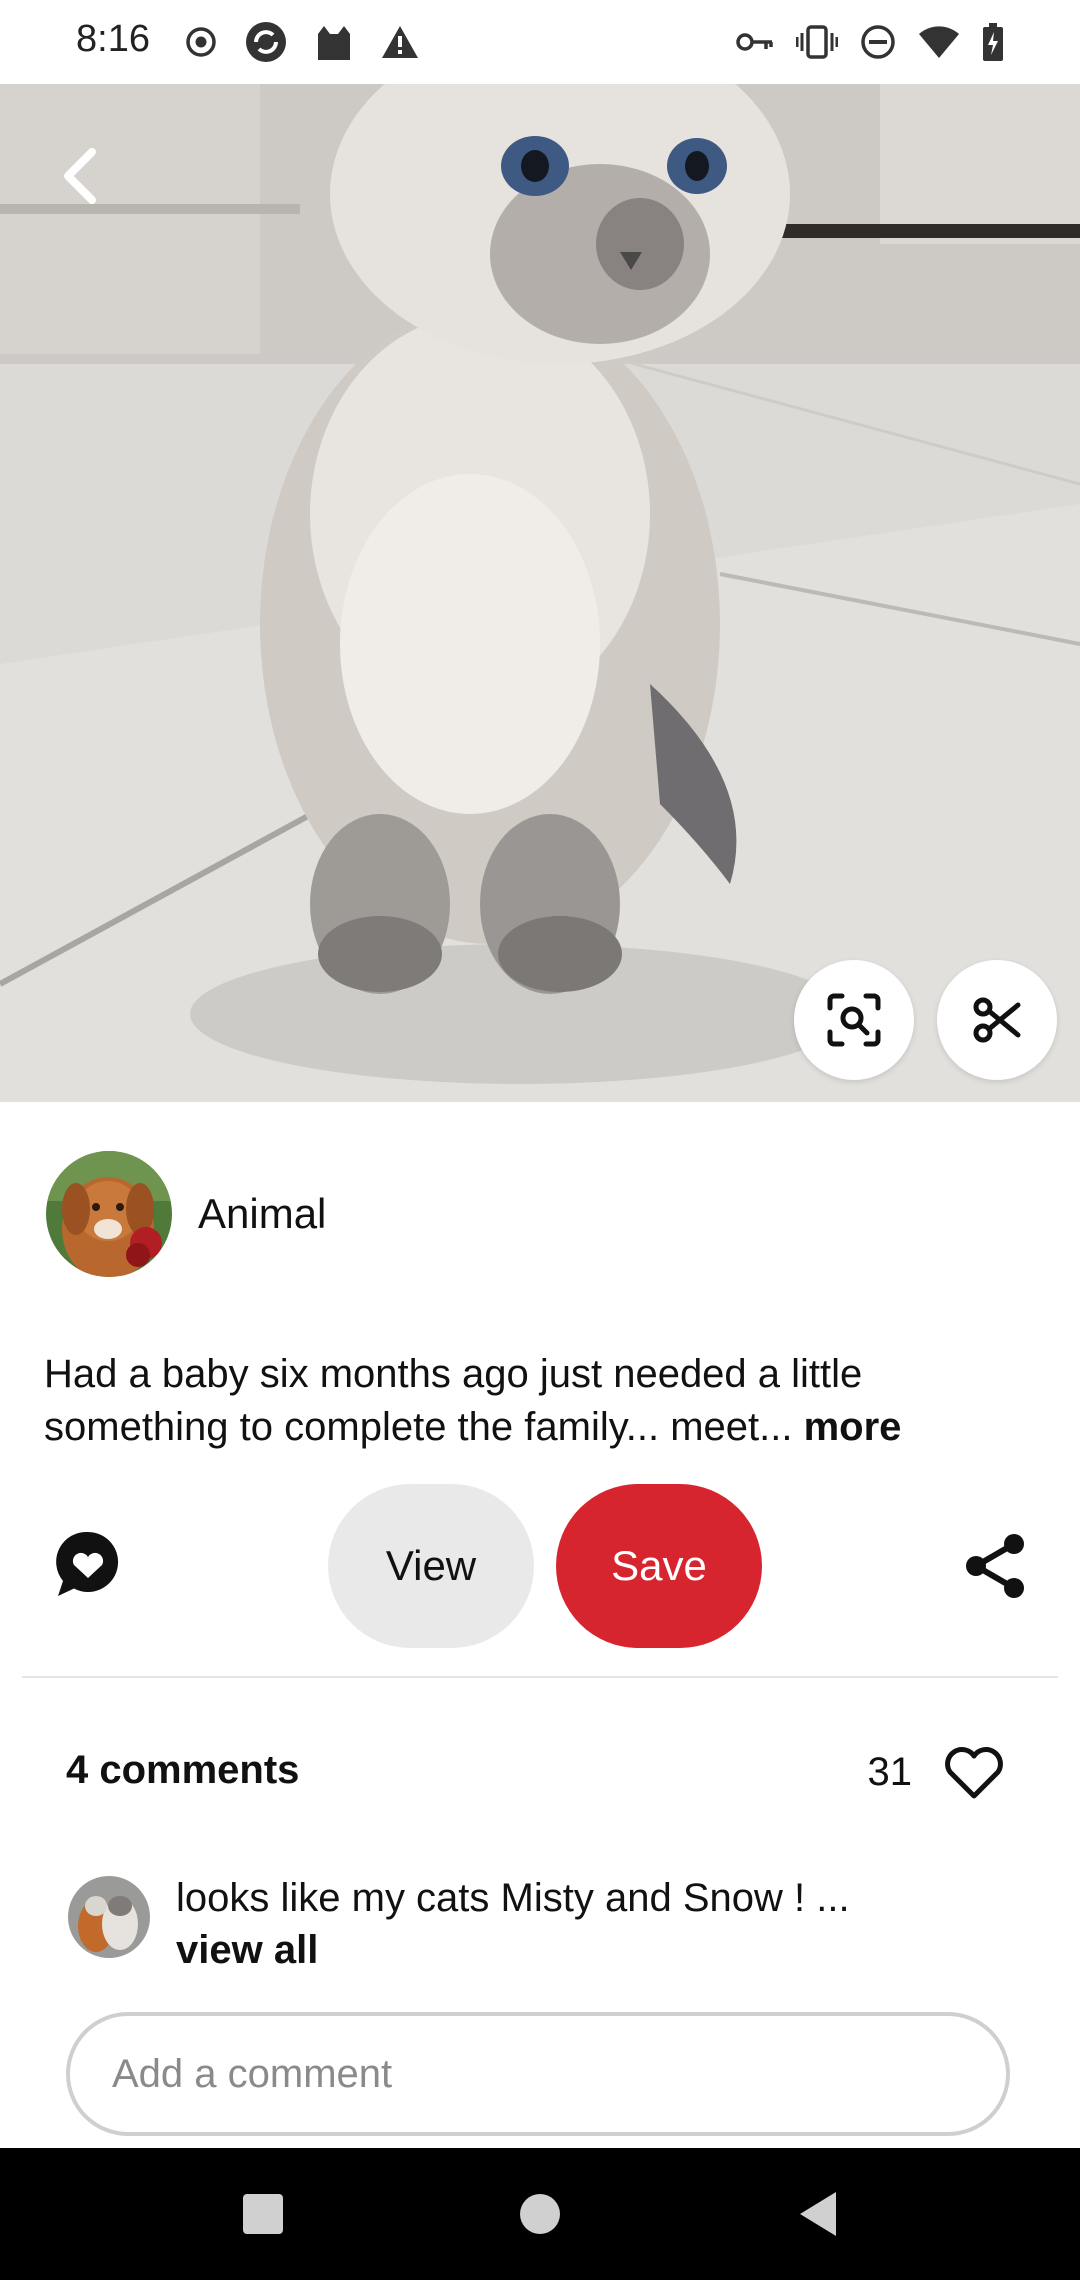 The height and width of the screenshot is (2280, 1080). I want to click on view-button: View, so click(431, 1566).